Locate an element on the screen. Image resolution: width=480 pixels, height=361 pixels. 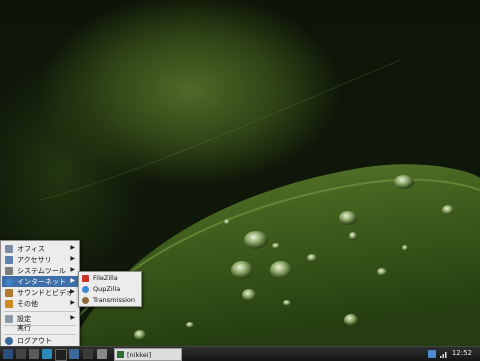
submenu-item-label: FileZilla is located at coordinates (105, 278).